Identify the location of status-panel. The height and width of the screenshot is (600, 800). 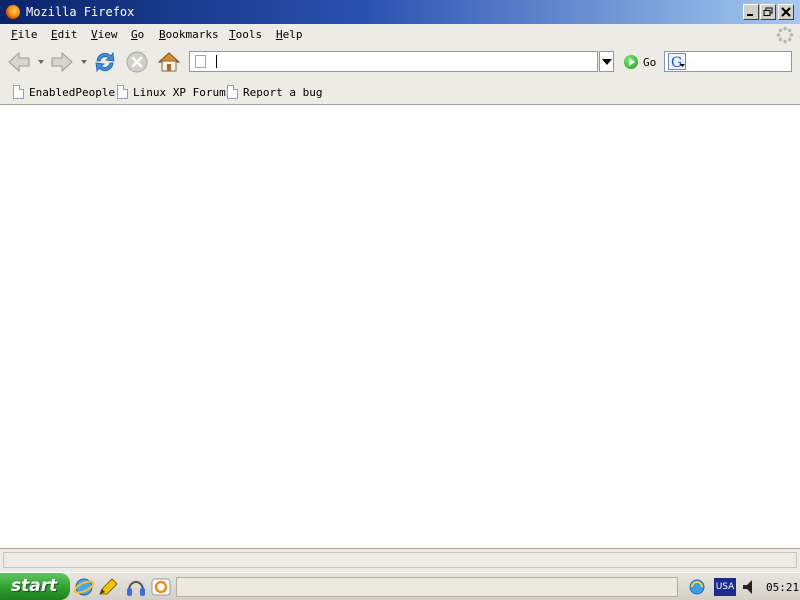
(400, 560).